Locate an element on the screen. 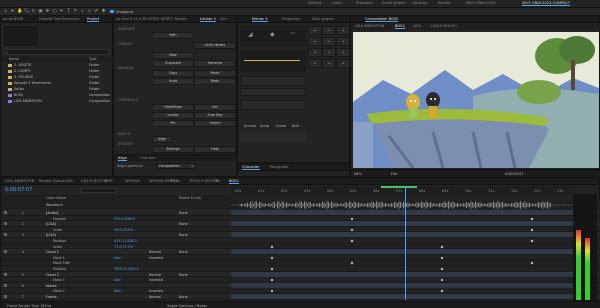  tab-lisa: LISA is located at coordinates (69, 181).